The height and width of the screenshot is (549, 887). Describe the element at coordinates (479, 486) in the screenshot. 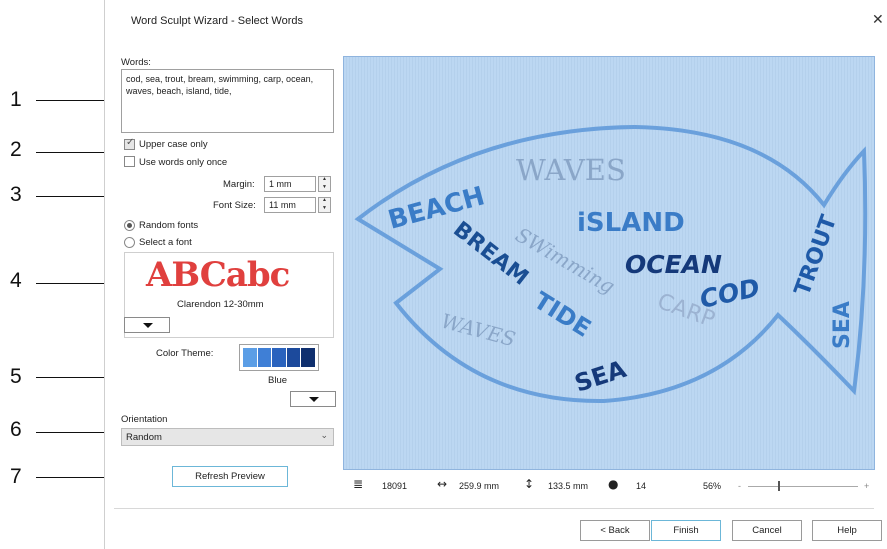

I see `design-width: 259.9 mm` at that location.